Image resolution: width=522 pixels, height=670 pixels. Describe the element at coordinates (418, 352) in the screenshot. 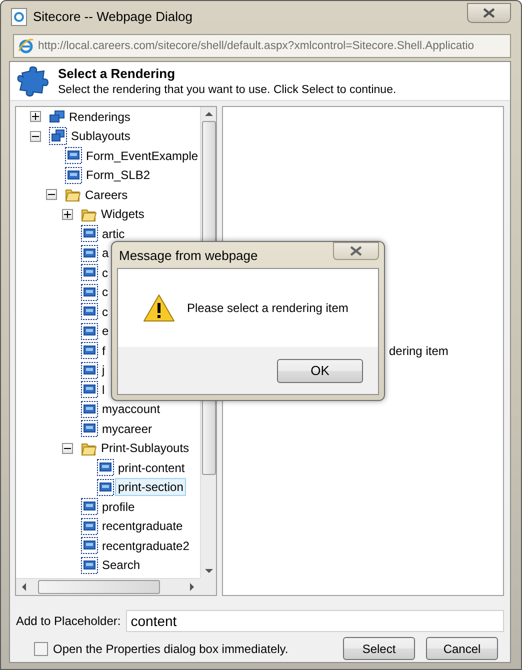

I see `preview-message: dering item` at that location.